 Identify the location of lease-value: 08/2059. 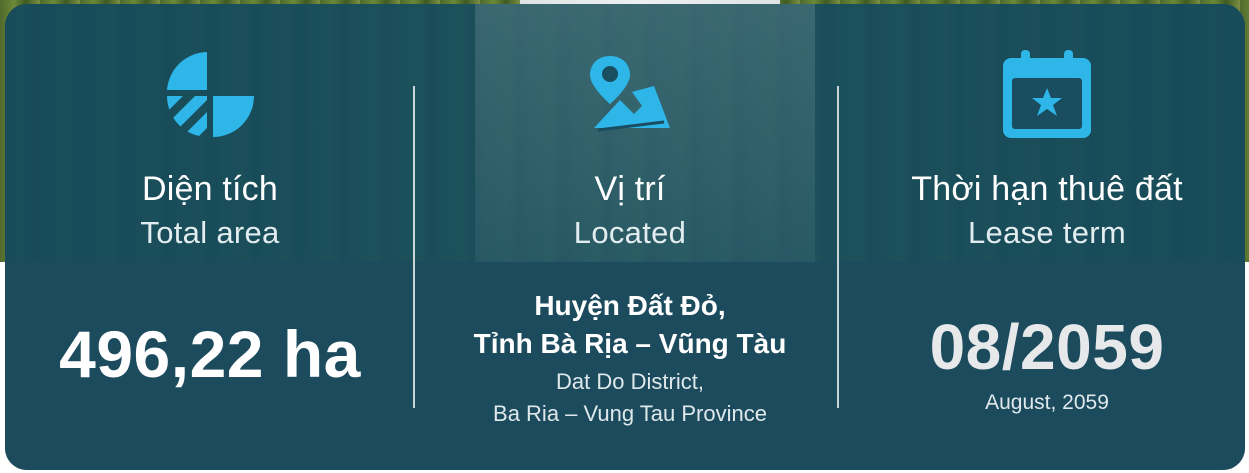
(1047, 347).